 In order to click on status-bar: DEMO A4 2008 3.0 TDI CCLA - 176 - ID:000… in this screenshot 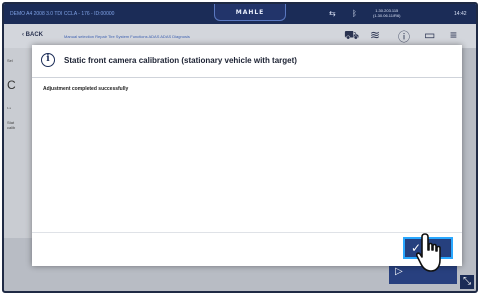, I will do `click(240, 14)`.